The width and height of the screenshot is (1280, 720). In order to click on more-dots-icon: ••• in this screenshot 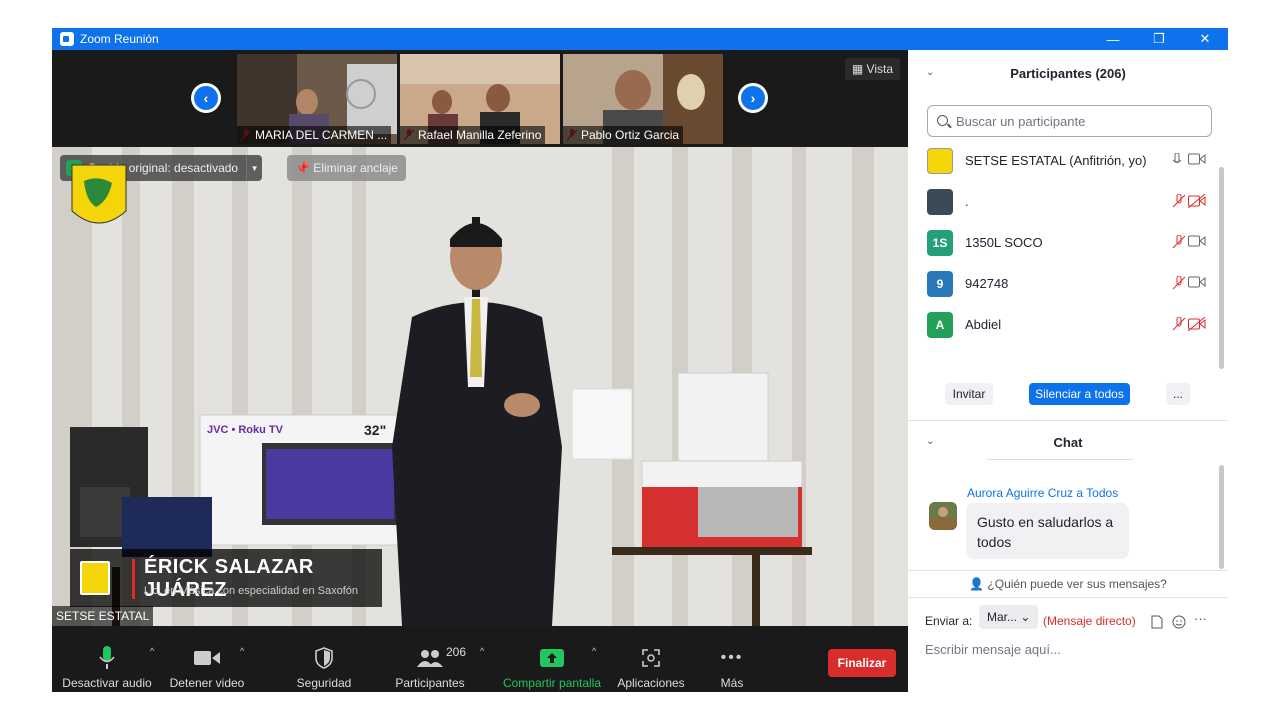, I will do `click(732, 657)`.